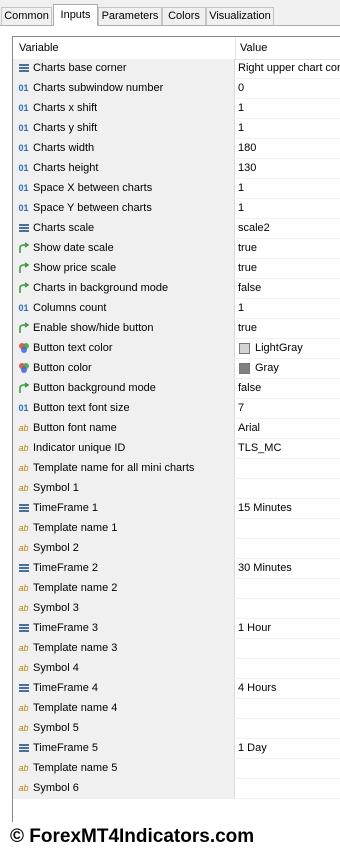  I want to click on input-row: TimeFrame 3 1 Hour, so click(176, 629).